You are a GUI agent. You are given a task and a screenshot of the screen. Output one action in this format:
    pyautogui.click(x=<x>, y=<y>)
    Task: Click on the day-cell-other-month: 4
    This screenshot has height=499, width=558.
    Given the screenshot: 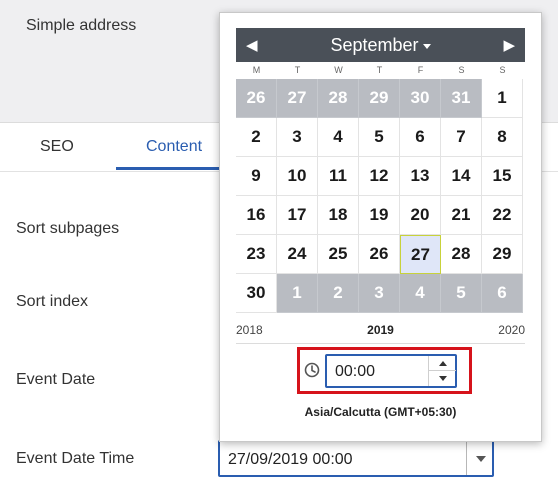 What is the action you would take?
    pyautogui.click(x=420, y=293)
    